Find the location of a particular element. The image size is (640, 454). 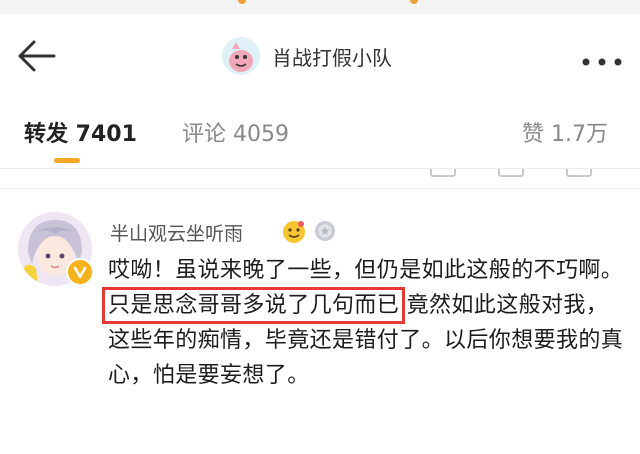

repost-icon is located at coordinates (443, 173).